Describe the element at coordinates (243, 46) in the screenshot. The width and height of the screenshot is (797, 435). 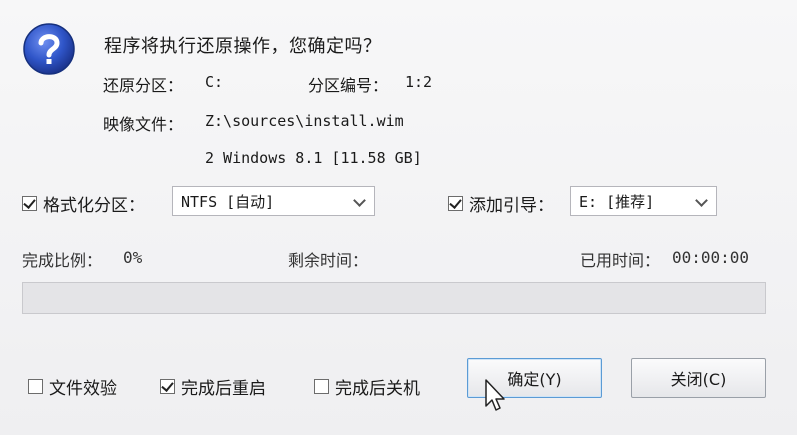
I see `confirm-message: 程序将执行还原操作，您确定吗？` at that location.